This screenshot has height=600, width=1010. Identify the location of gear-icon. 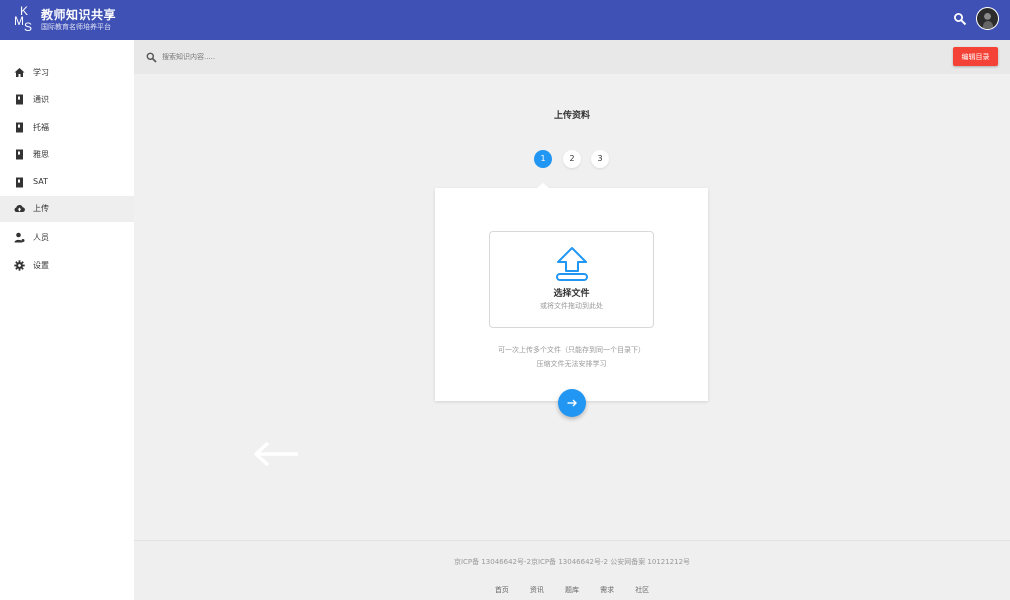
(19, 265).